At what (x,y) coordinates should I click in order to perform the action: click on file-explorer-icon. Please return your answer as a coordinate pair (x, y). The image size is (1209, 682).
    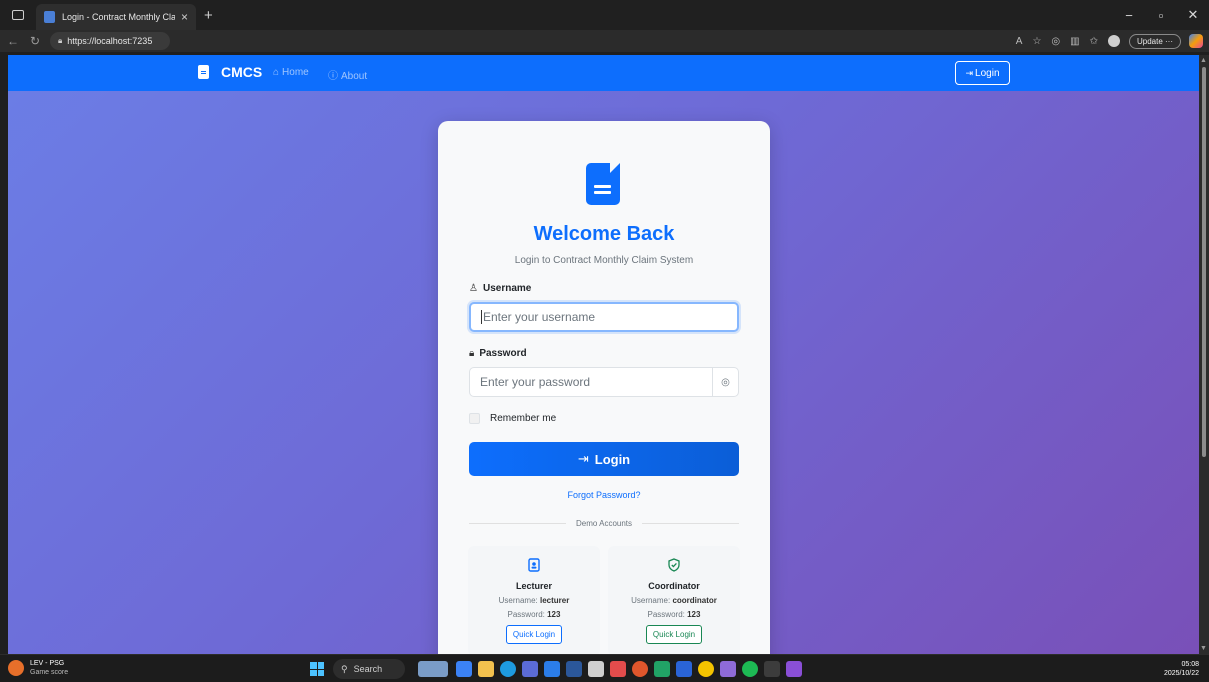
    Looking at the image, I should click on (486, 669).